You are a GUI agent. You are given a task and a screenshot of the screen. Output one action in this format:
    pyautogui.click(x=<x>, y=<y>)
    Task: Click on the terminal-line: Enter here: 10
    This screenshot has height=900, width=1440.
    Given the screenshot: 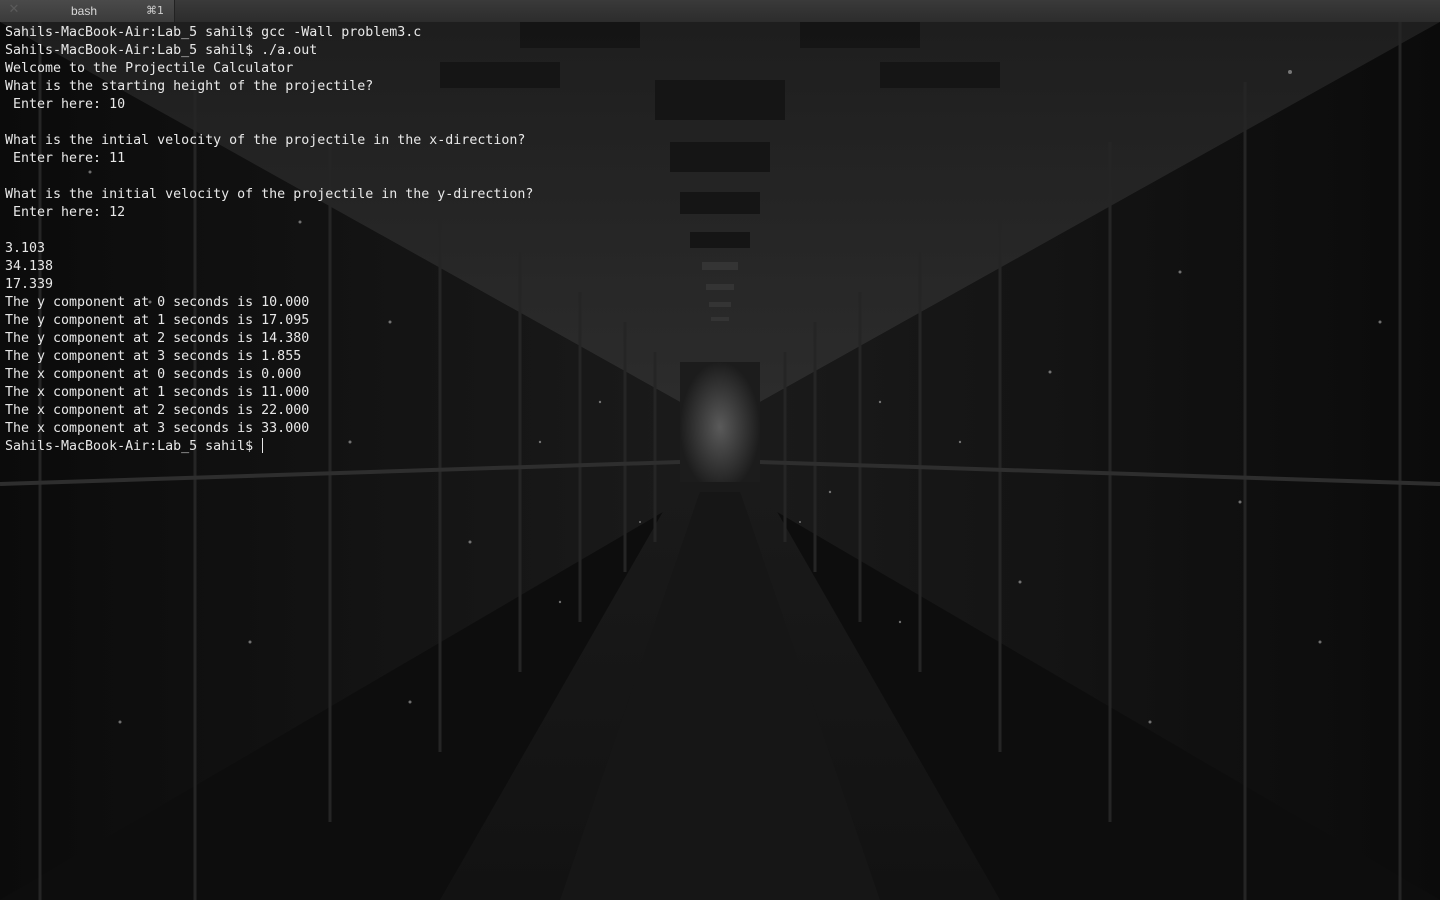 What is the action you would take?
    pyautogui.click(x=65, y=104)
    